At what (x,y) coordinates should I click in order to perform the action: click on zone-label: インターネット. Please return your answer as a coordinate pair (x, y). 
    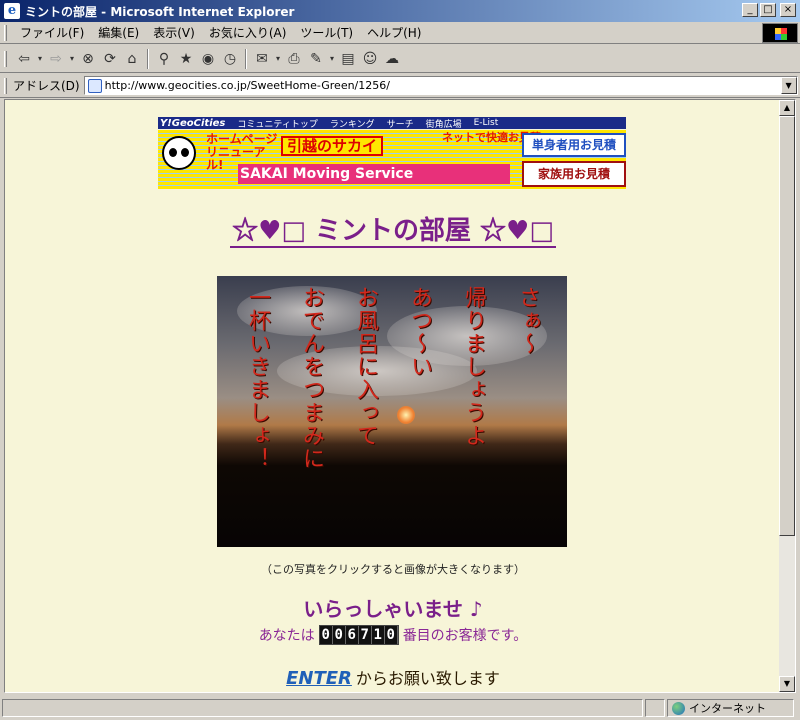
    Looking at the image, I should click on (727, 708).